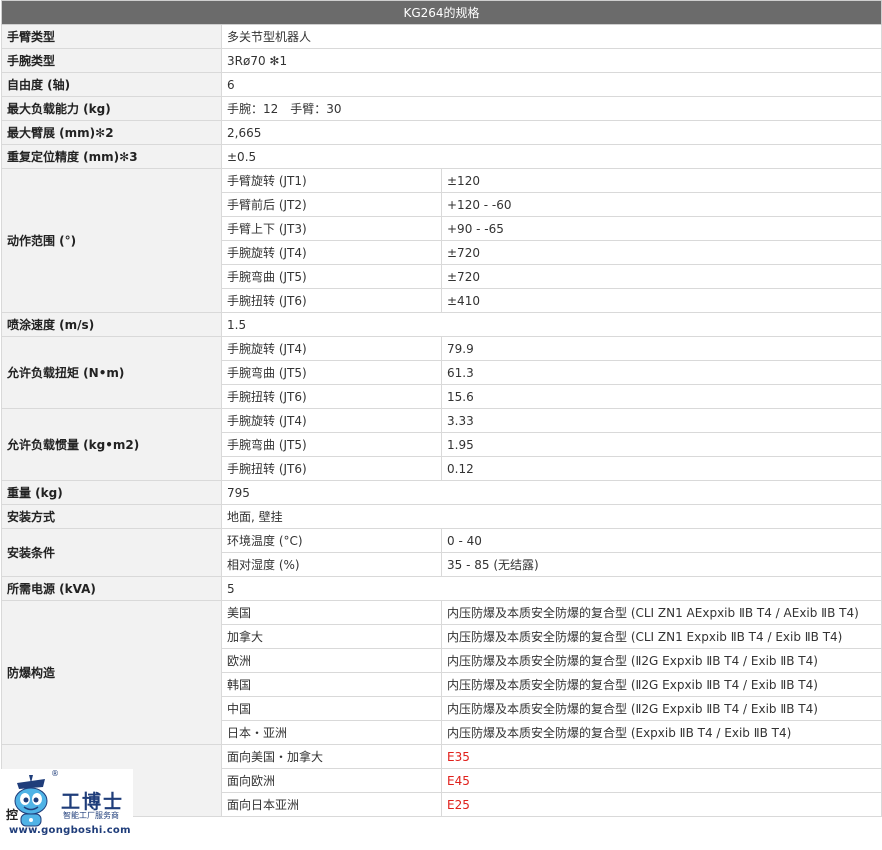  Describe the element at coordinates (331, 708) in the screenshot. I see `sub-label: 中国` at that location.